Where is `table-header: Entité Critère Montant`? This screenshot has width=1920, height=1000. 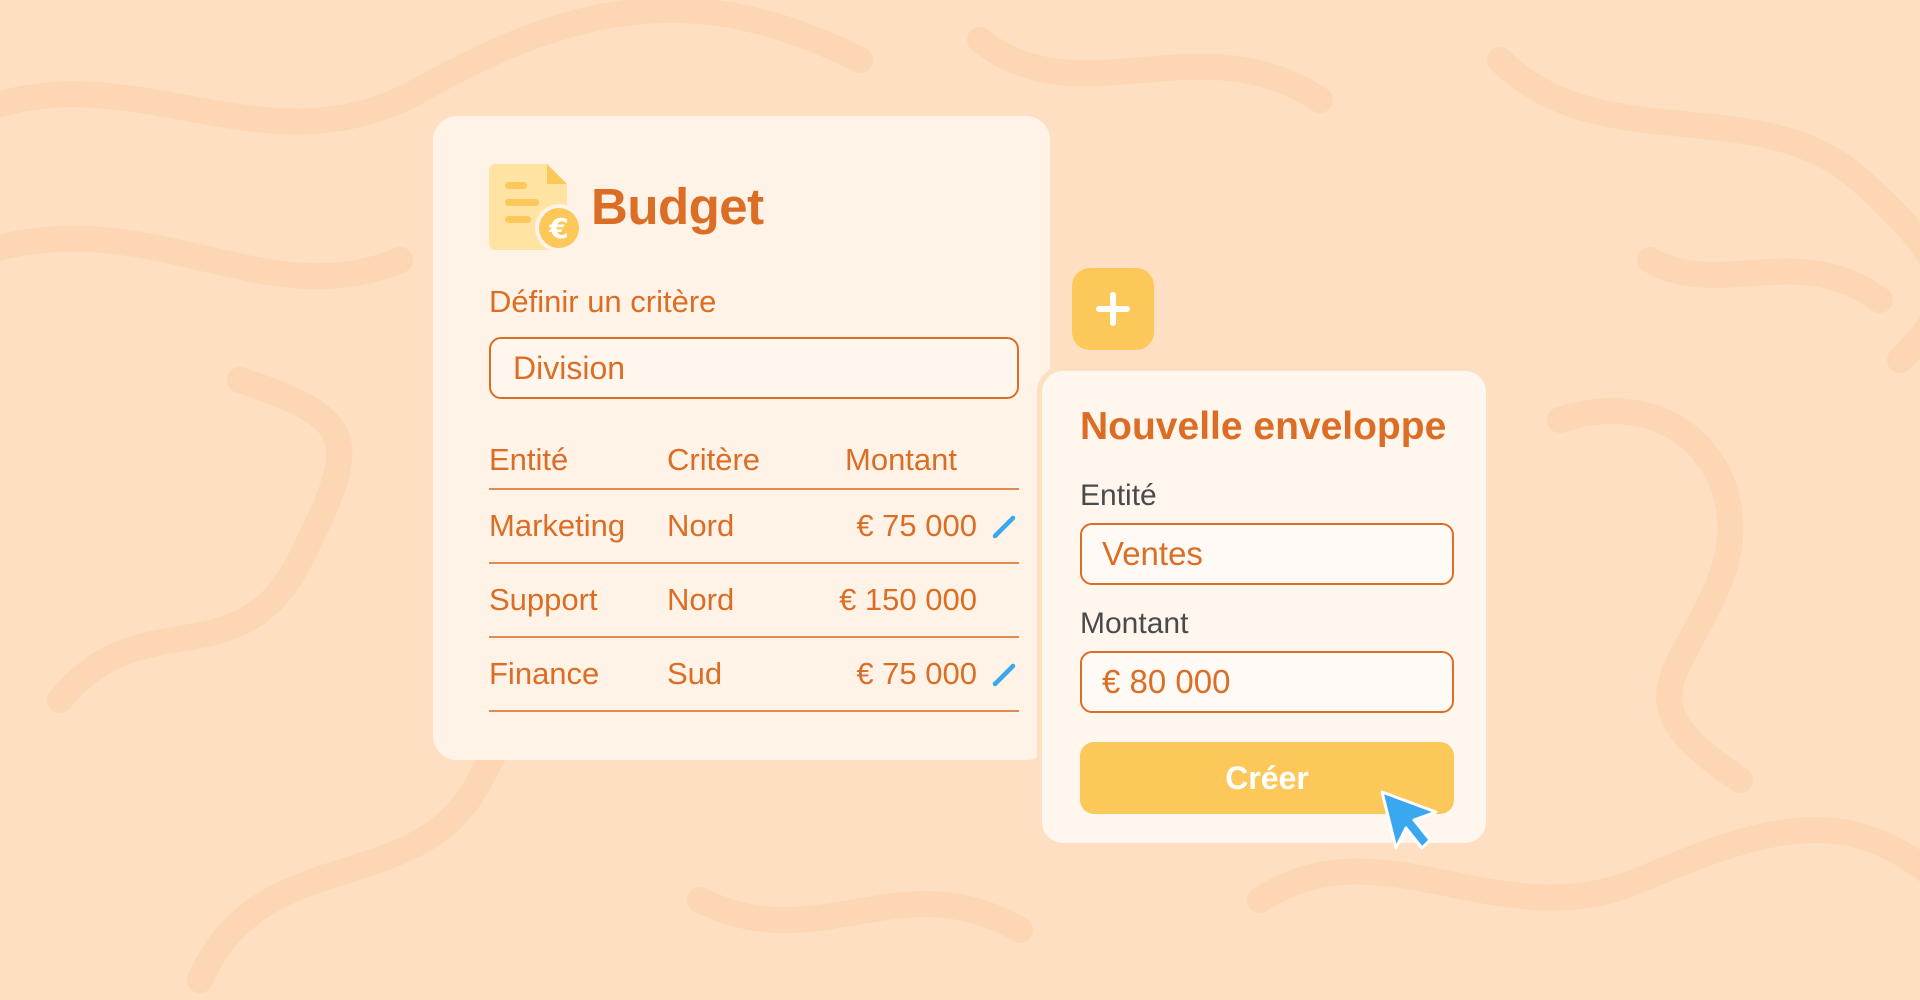
table-header: Entité Critère Montant is located at coordinates (754, 461).